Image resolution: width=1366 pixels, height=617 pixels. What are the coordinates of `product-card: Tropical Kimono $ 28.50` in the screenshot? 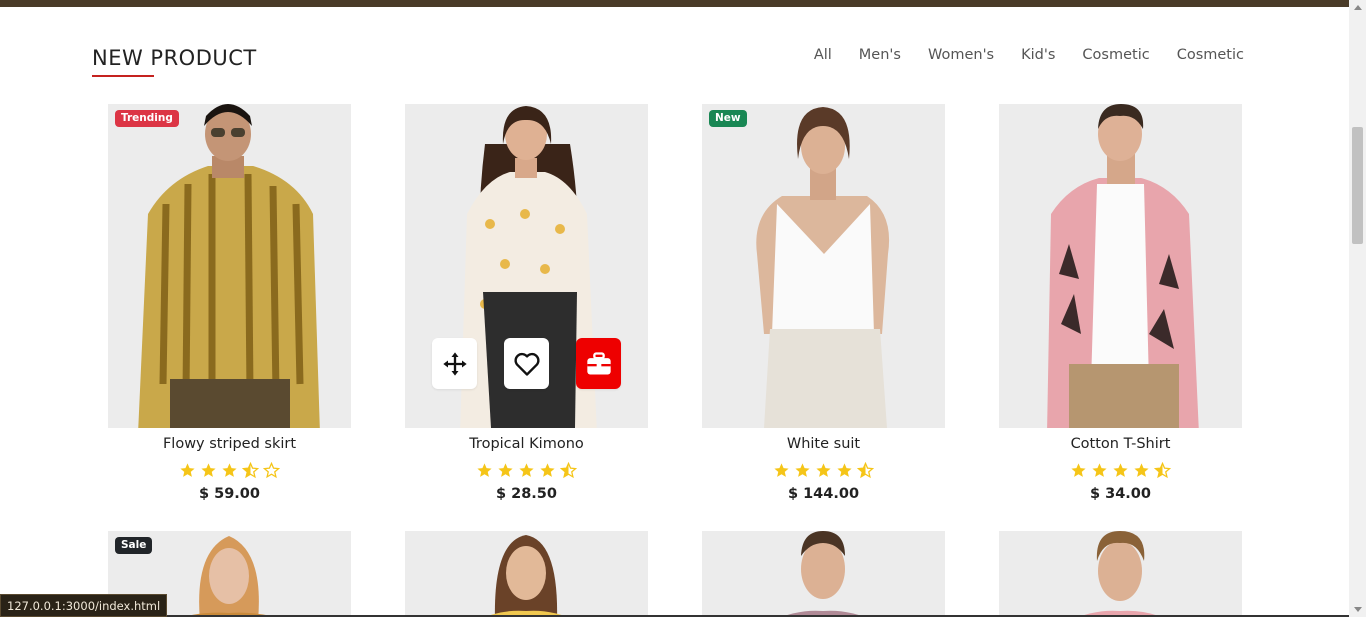 It's located at (526, 303).